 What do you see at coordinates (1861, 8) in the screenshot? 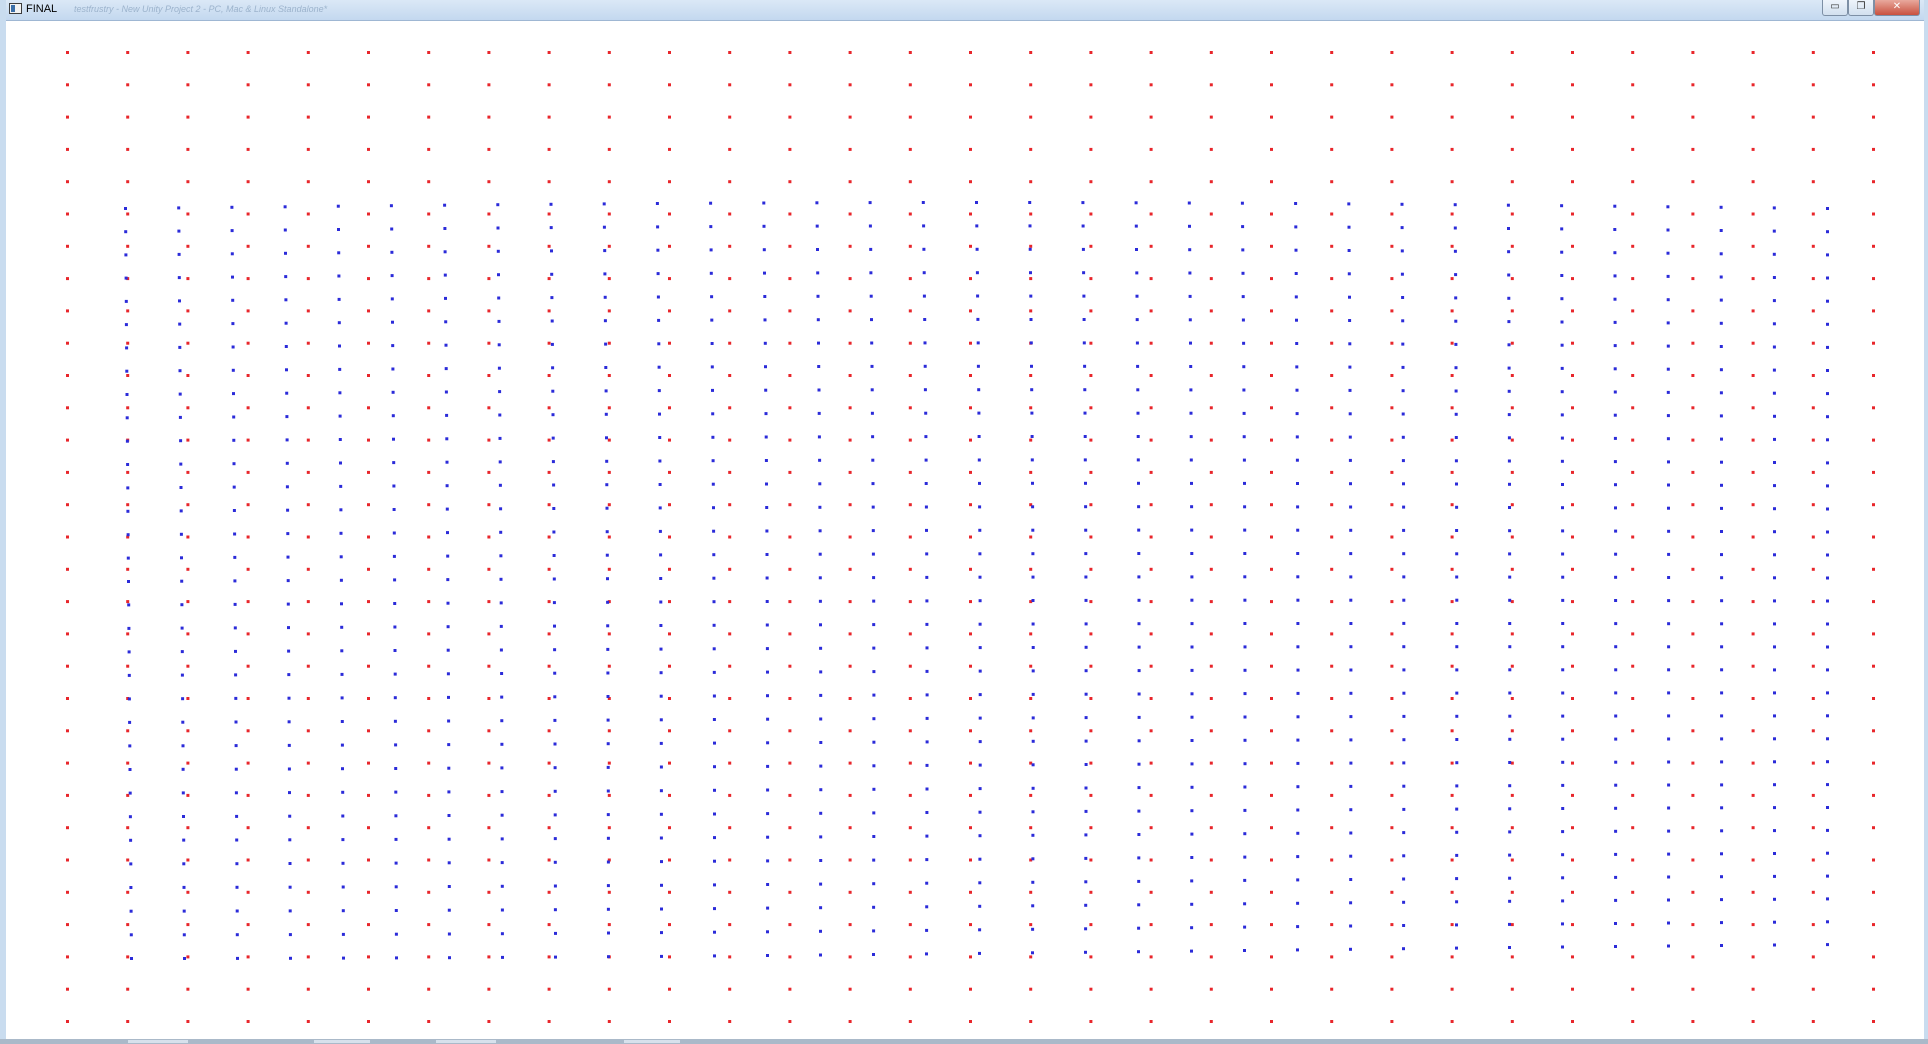
I see `maximize-button: ❐` at bounding box center [1861, 8].